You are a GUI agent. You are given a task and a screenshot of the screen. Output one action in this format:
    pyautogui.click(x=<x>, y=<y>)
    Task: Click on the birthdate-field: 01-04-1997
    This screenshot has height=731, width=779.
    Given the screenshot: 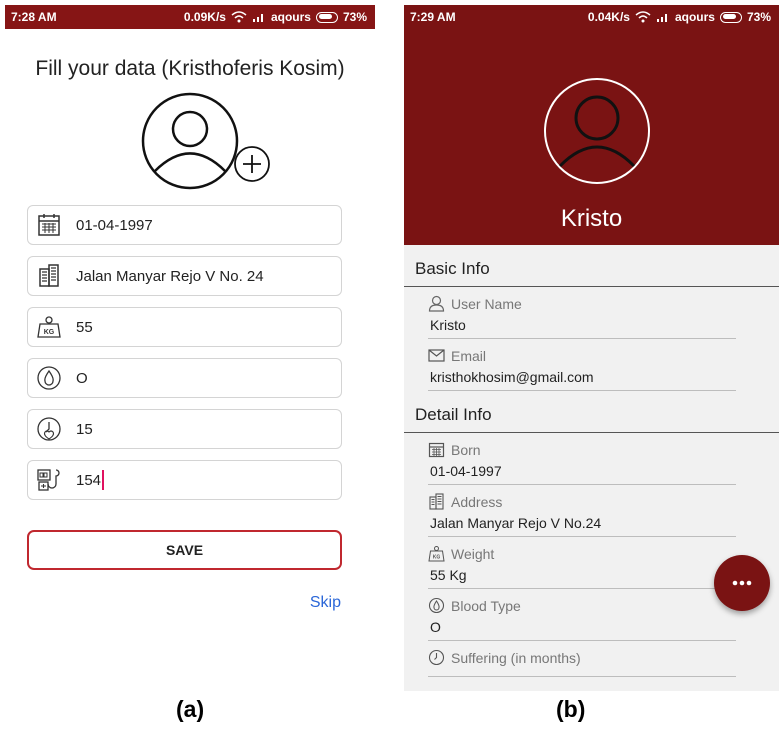 What is the action you would take?
    pyautogui.click(x=184, y=225)
    